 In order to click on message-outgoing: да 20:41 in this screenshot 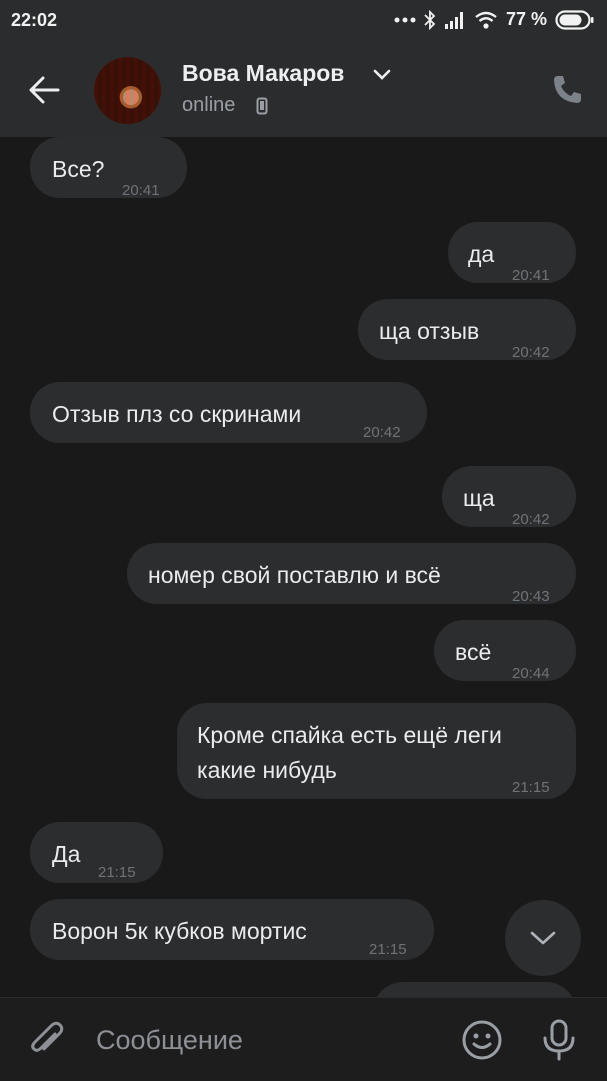, I will do `click(512, 253)`.